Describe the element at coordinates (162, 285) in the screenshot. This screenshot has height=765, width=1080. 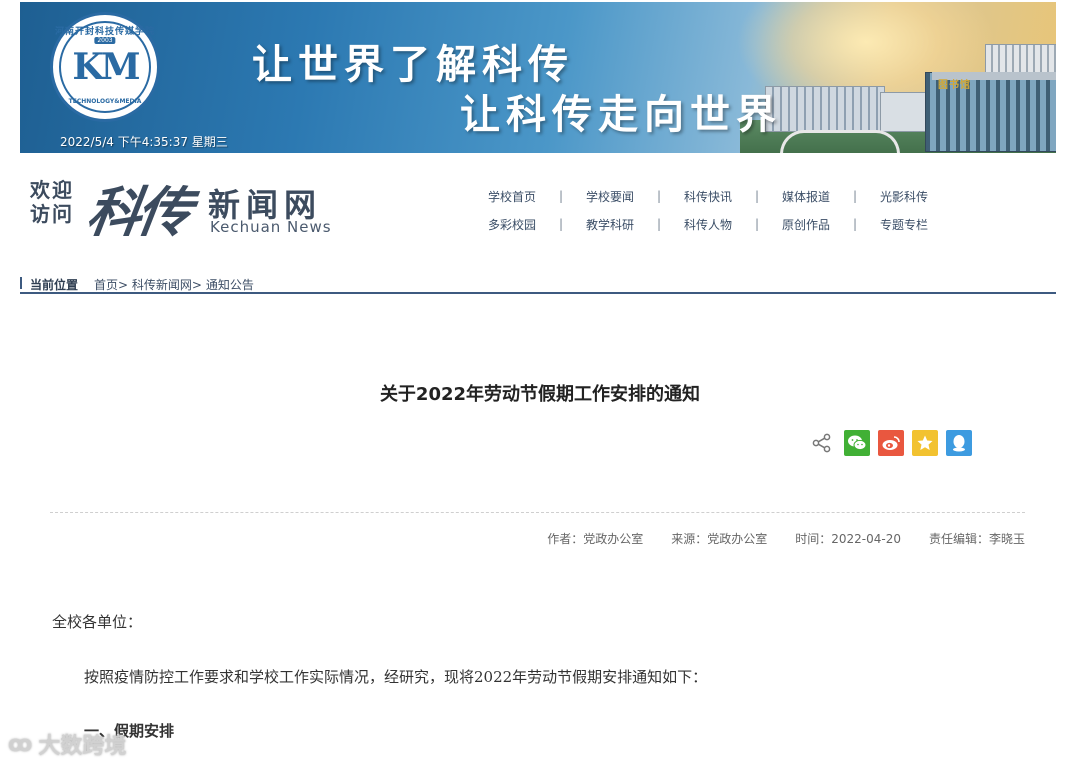
I see `breadcrumb-news-site: 科传新闻网` at that location.